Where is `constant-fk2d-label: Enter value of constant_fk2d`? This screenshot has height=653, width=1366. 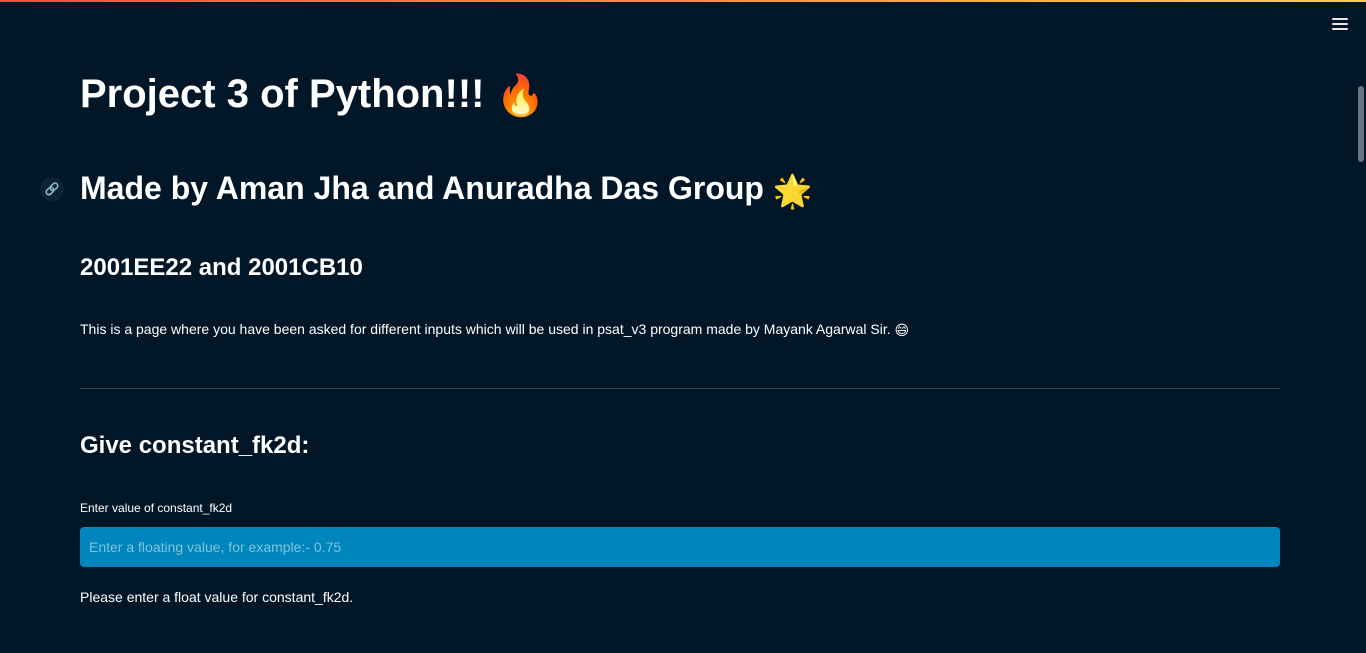 constant-fk2d-label: Enter value of constant_fk2d is located at coordinates (156, 508).